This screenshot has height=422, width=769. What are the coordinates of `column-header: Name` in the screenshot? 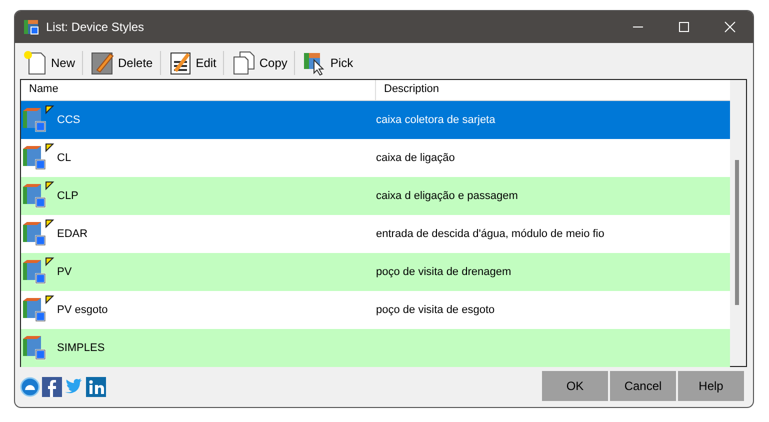 It's located at (198, 90).